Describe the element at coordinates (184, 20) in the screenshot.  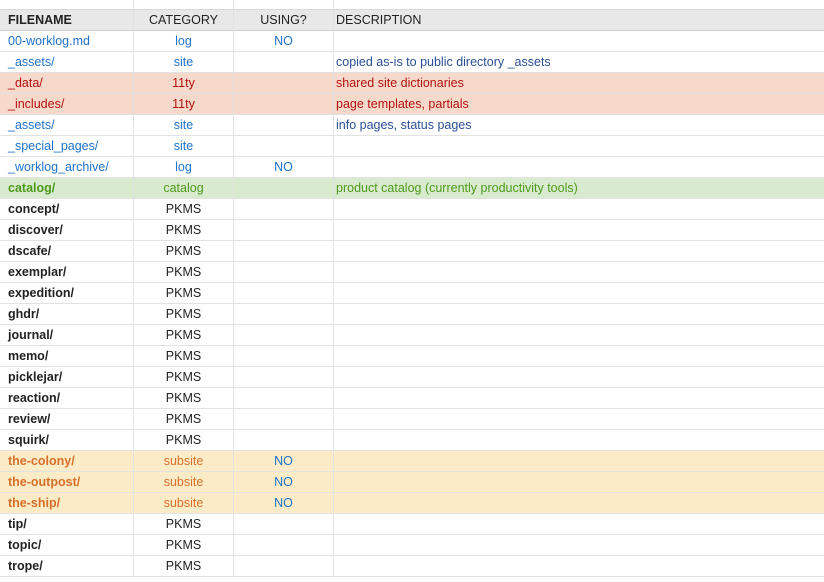
I see `header-category: CATEGORY` at that location.